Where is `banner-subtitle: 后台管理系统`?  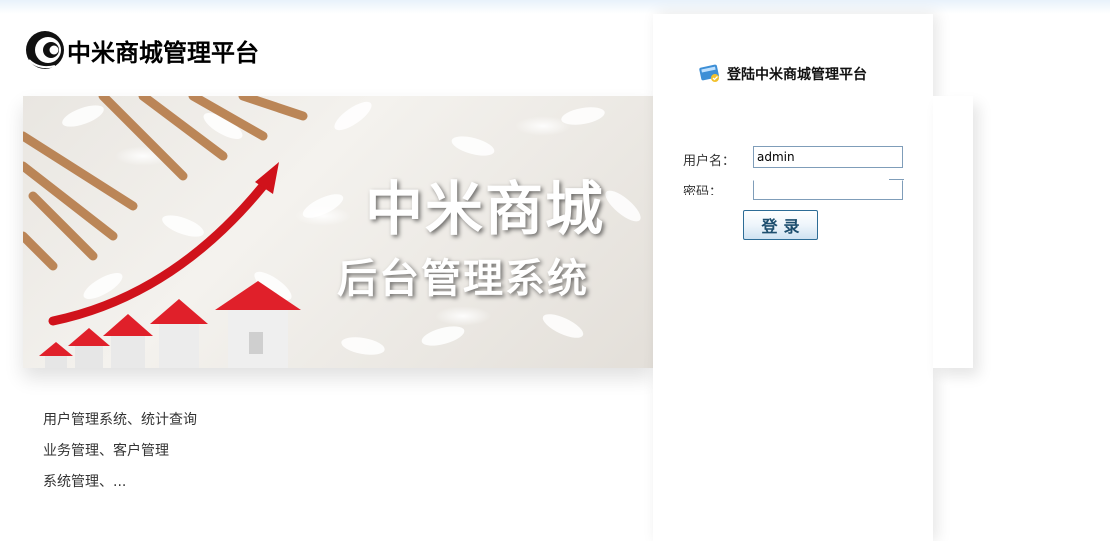
banner-subtitle: 后台管理系统 is located at coordinates (463, 279).